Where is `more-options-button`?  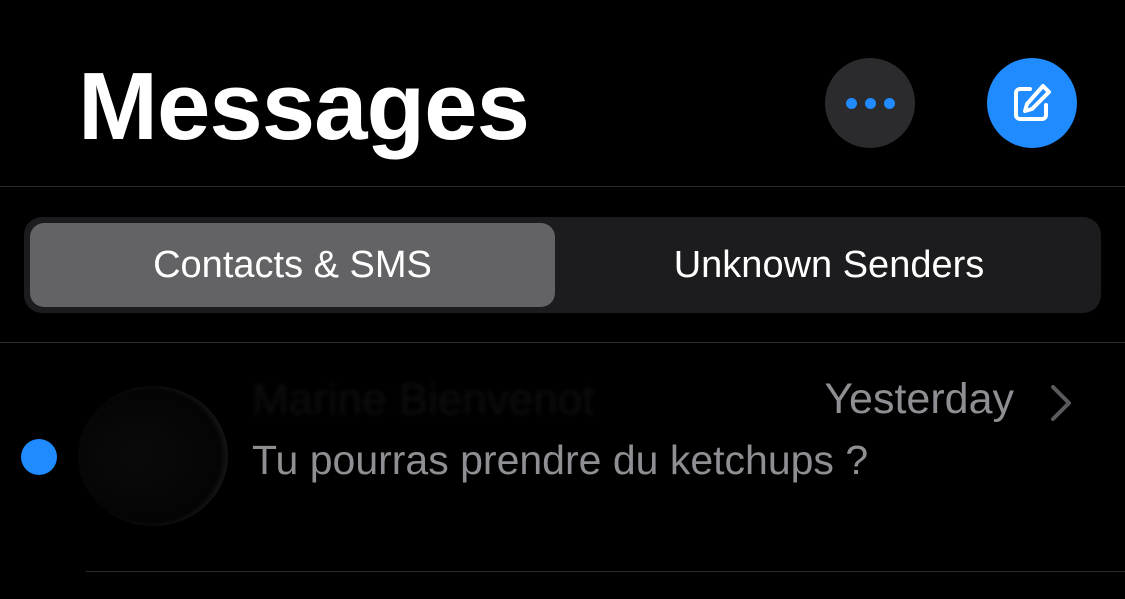
more-options-button is located at coordinates (870, 103).